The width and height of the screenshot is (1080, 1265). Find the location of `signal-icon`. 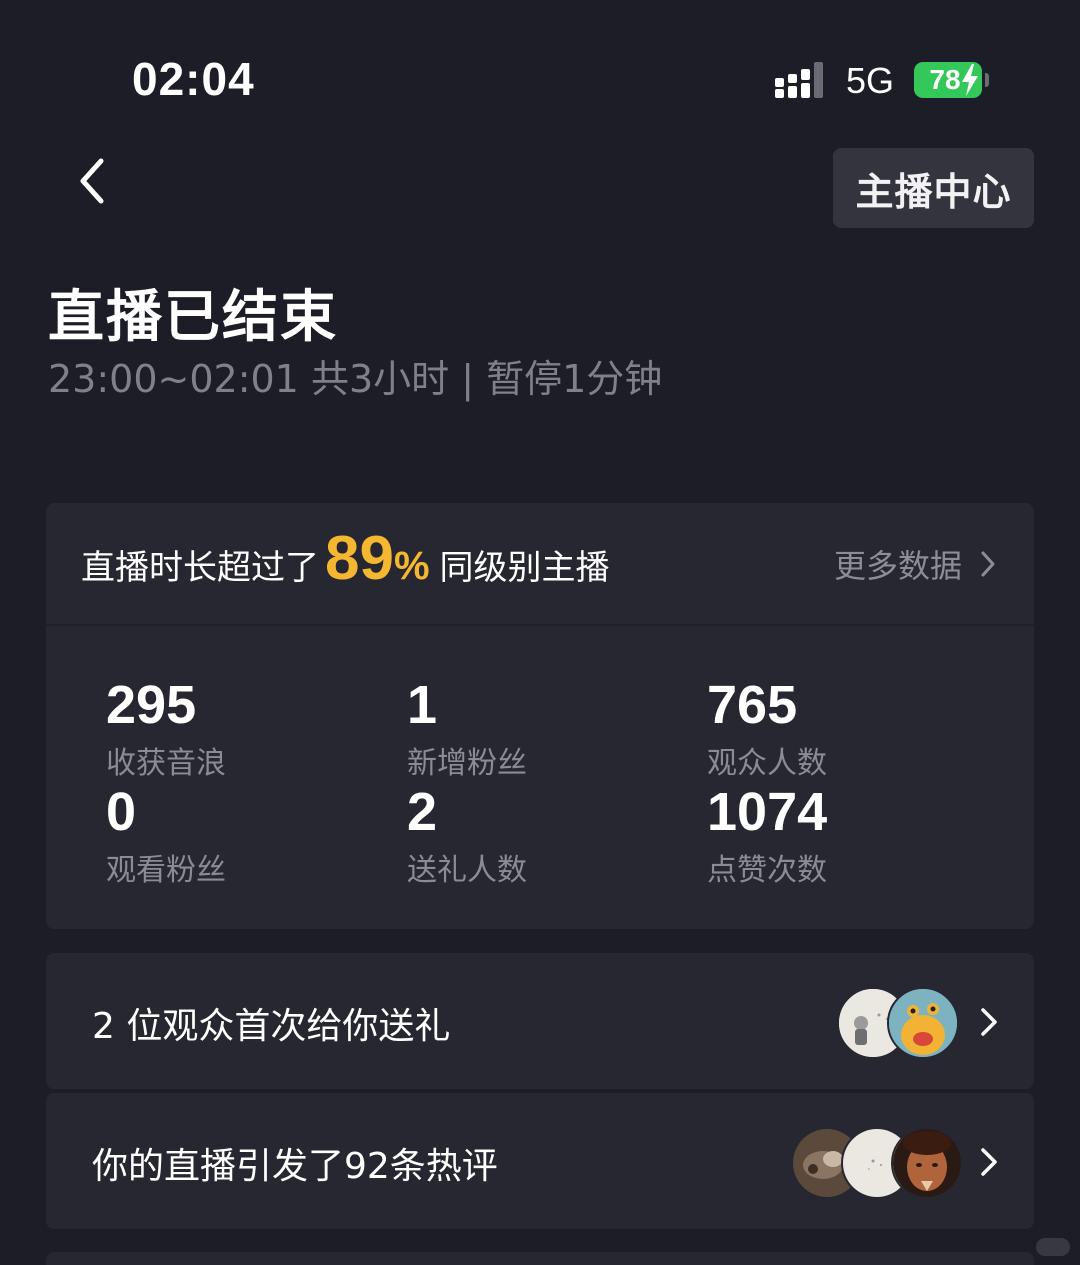

signal-icon is located at coordinates (799, 80).